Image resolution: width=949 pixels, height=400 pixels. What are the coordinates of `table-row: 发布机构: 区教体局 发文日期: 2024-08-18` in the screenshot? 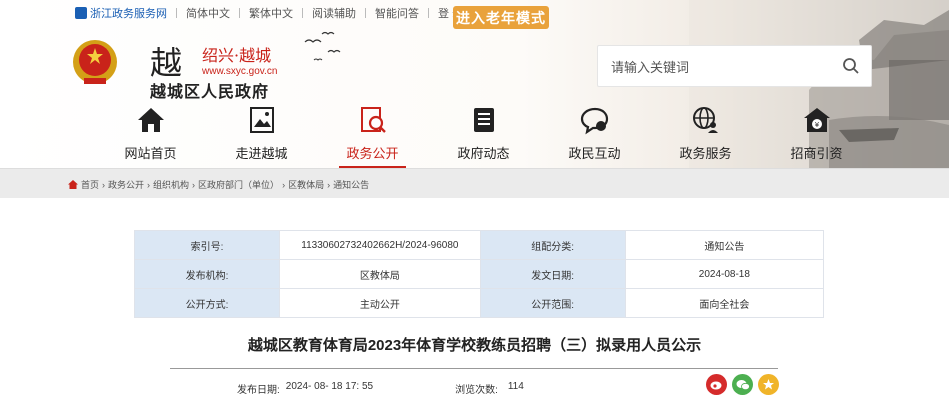 It's located at (479, 274).